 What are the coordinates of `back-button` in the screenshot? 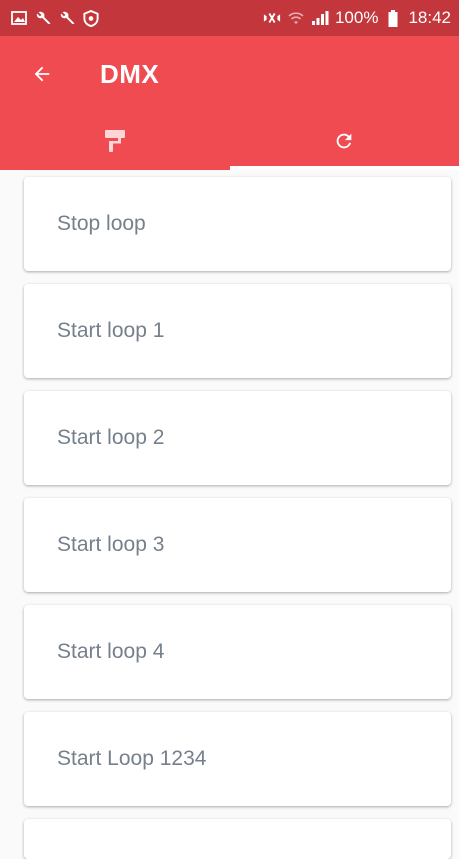 It's located at (42, 74).